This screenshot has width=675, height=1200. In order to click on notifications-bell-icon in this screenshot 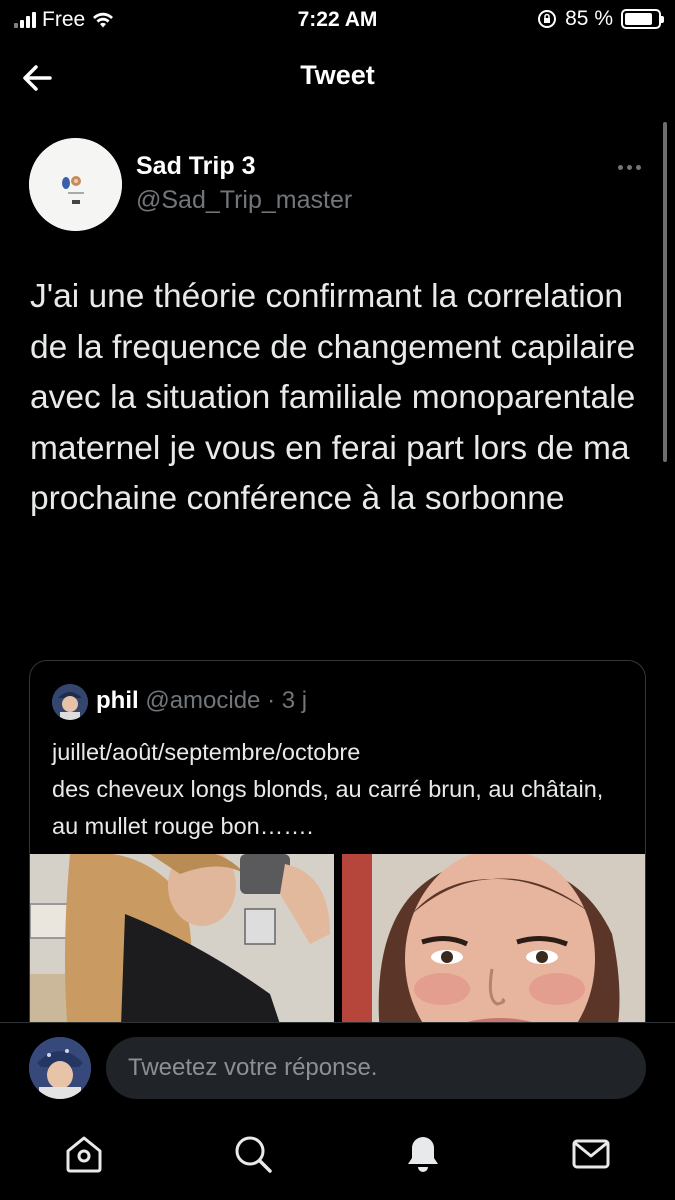, I will do `click(423, 1154)`.